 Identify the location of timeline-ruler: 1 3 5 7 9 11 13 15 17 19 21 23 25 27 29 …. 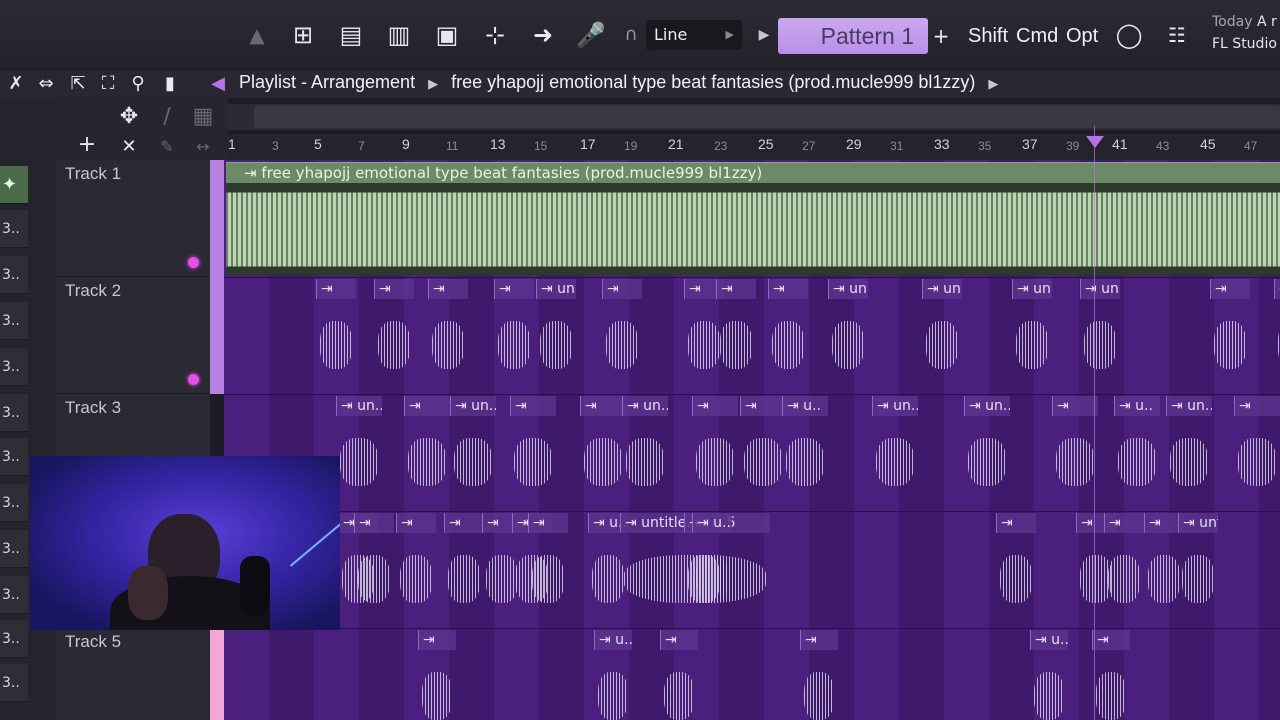
(754, 147).